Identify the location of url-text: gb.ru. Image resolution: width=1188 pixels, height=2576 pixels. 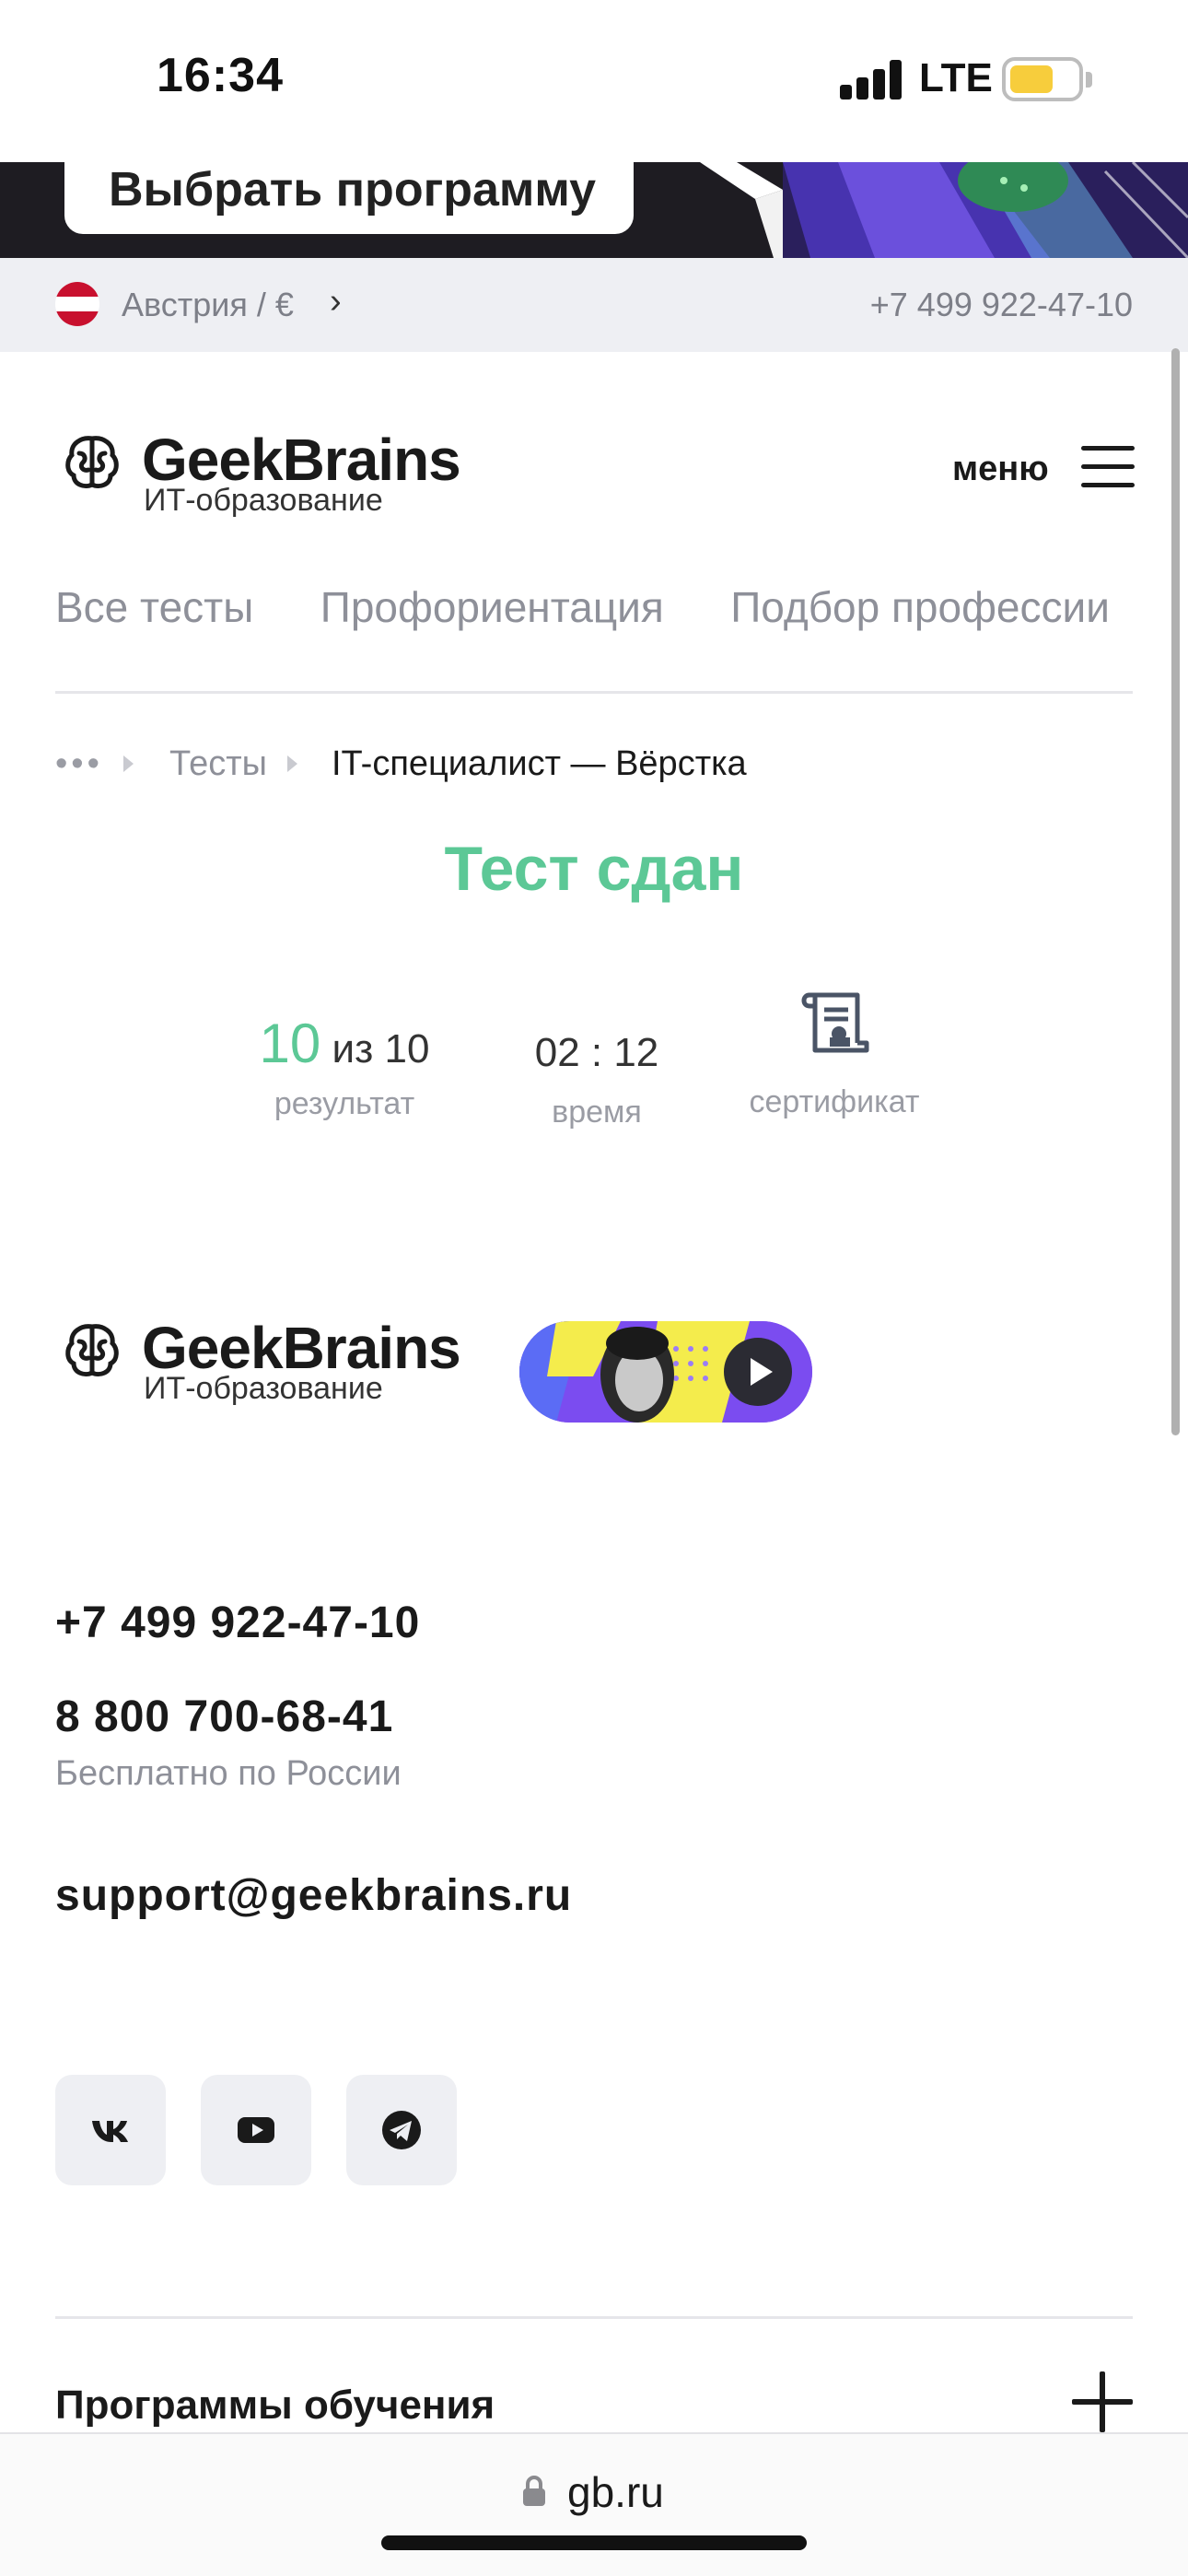
(615, 2492).